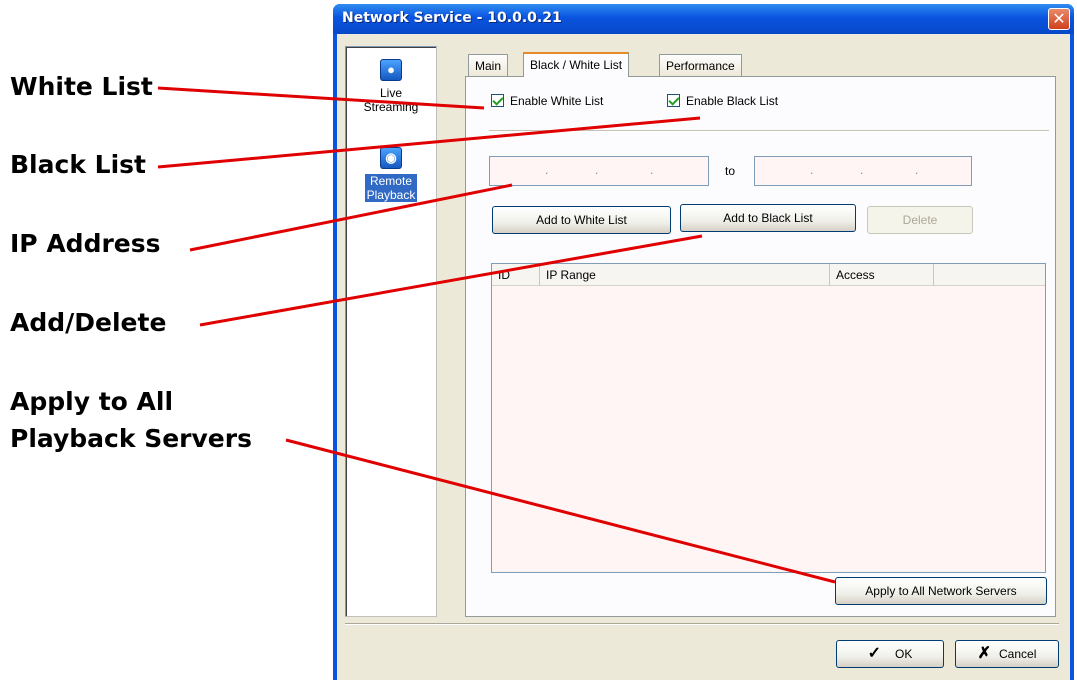 The width and height of the screenshot is (1077, 680). I want to click on tab-black-white-list: Black / White List, so click(576, 64).